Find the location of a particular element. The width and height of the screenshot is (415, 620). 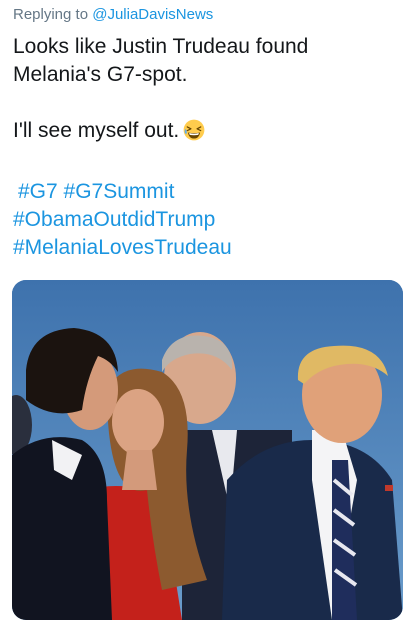

hashtag-g7-link: #G7 is located at coordinates (38, 191).